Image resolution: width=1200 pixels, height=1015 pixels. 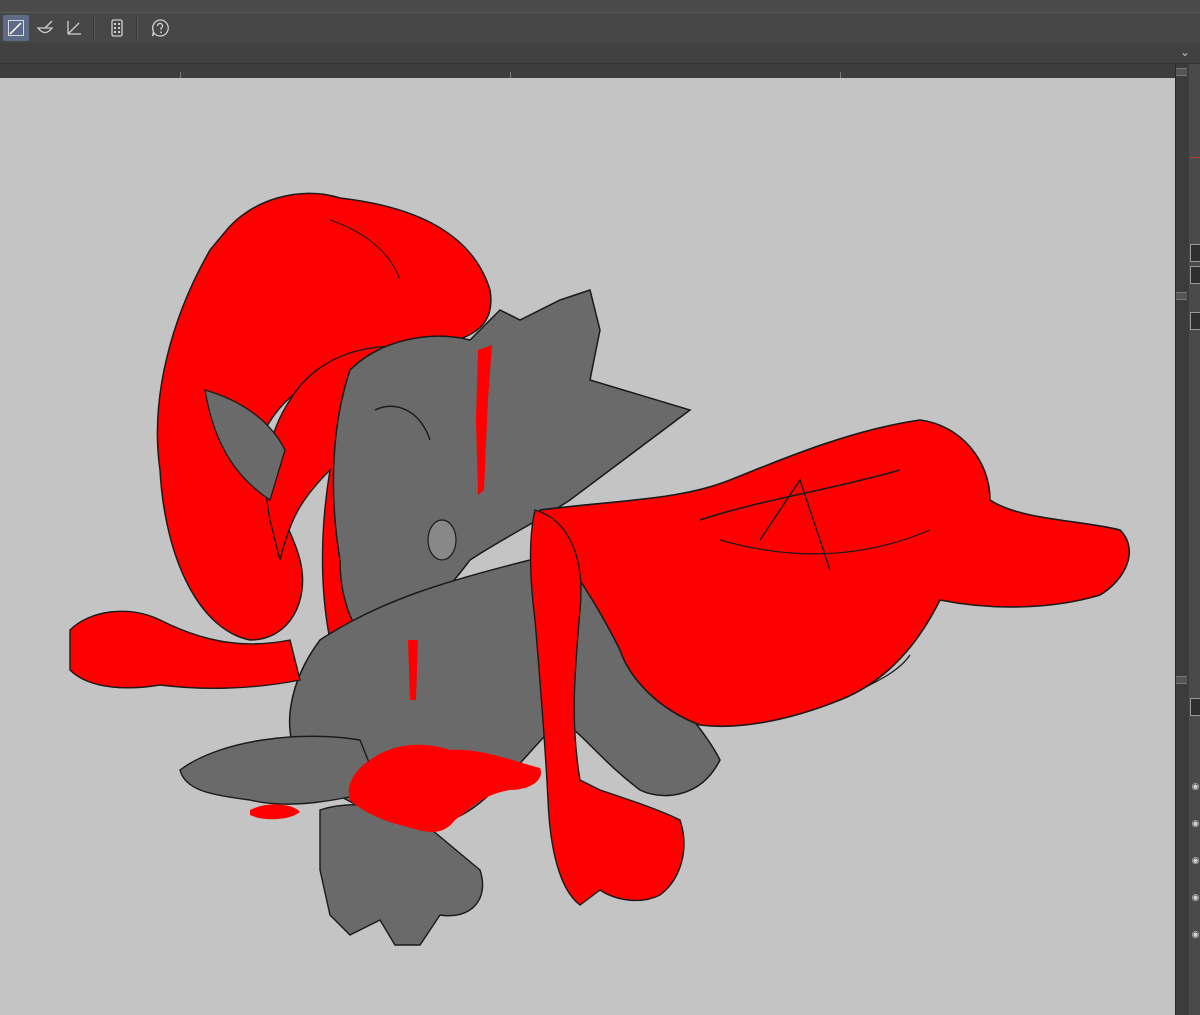 I want to click on tool-brush-button, so click(x=45, y=28).